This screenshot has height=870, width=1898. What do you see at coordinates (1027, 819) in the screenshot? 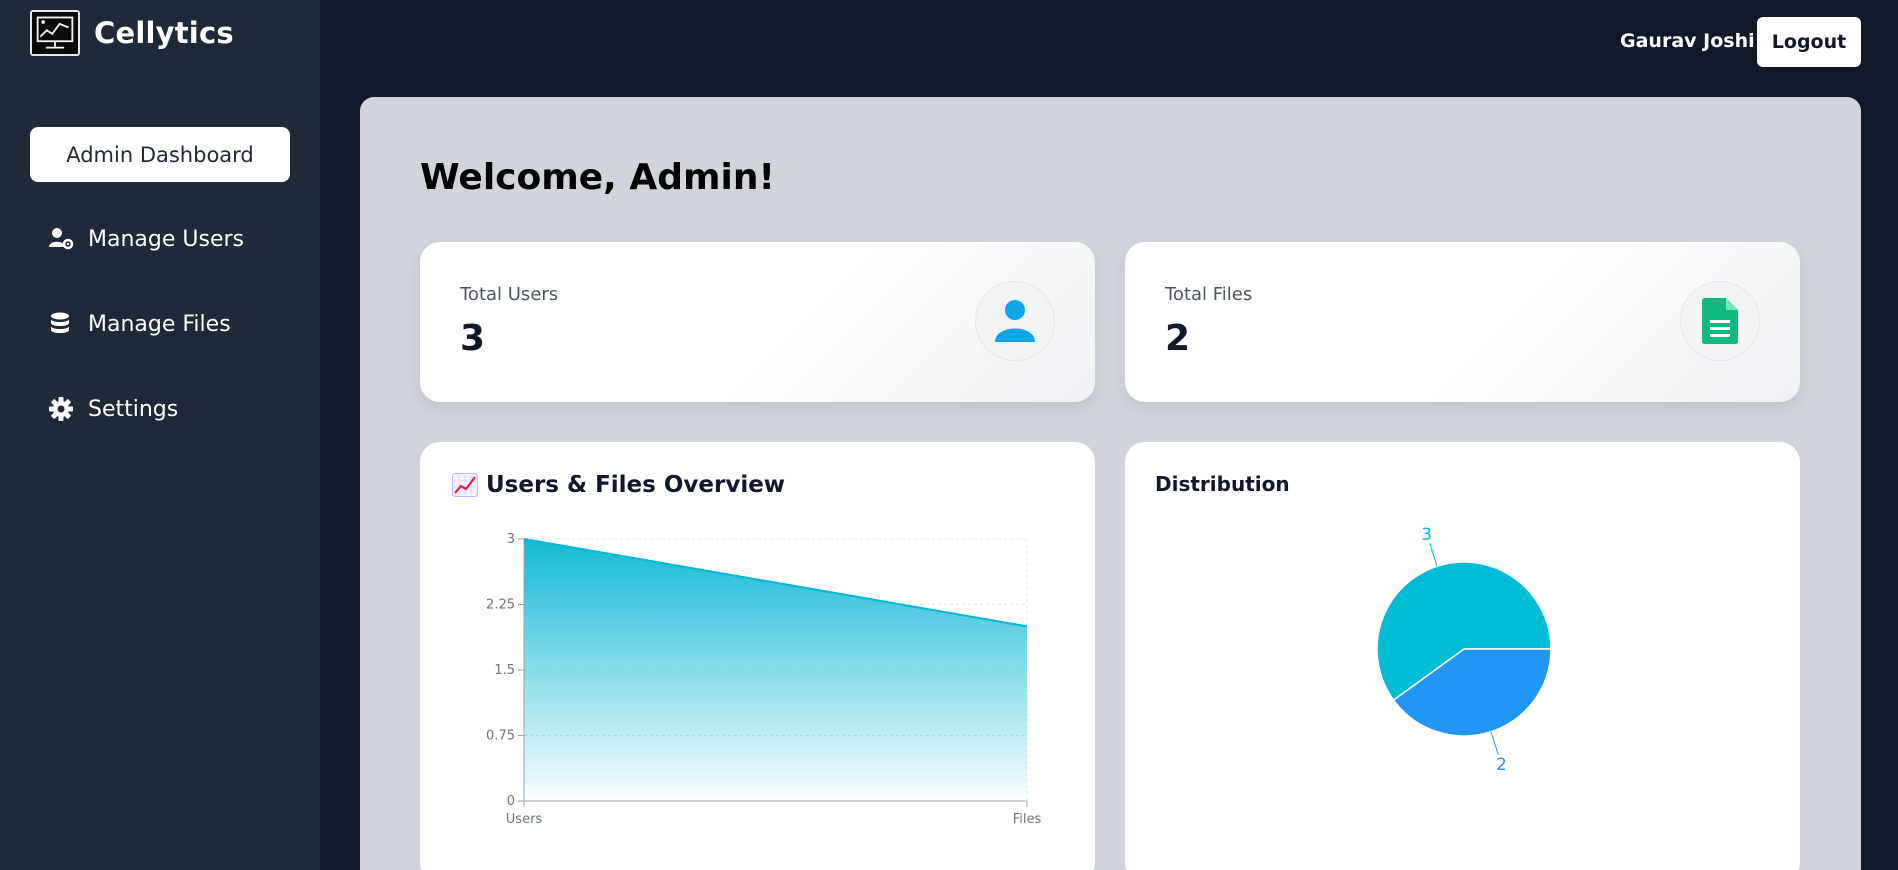
I see `x-tick-label: Files` at bounding box center [1027, 819].